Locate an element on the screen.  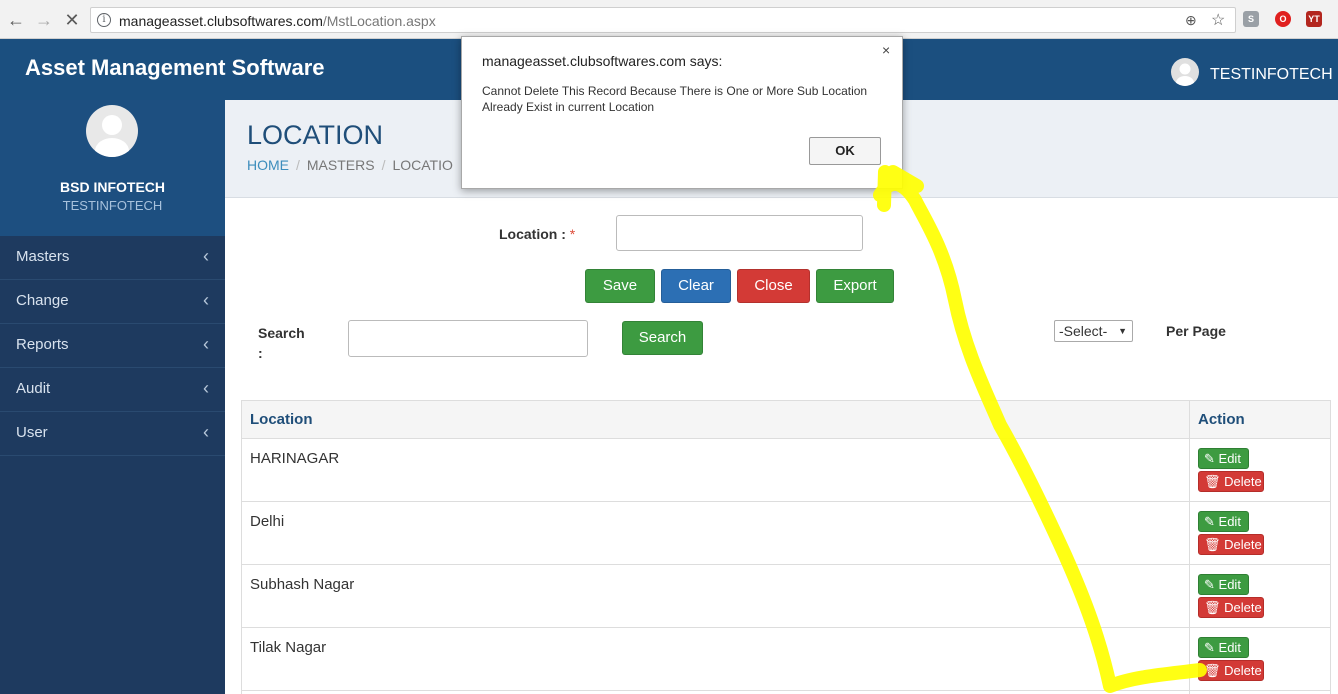
search-button: Search is located at coordinates (662, 338).